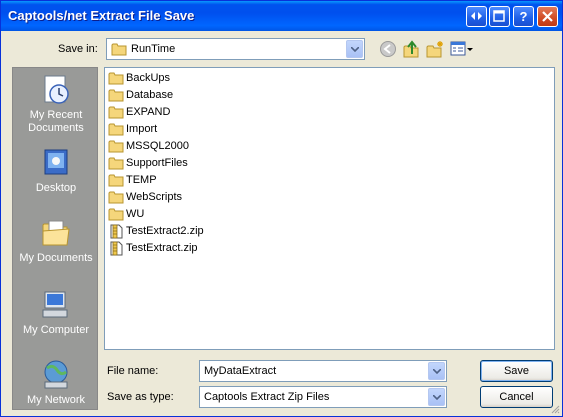 This screenshot has height=417, width=563. I want to click on file-name-value: MyDataExtract, so click(240, 371).